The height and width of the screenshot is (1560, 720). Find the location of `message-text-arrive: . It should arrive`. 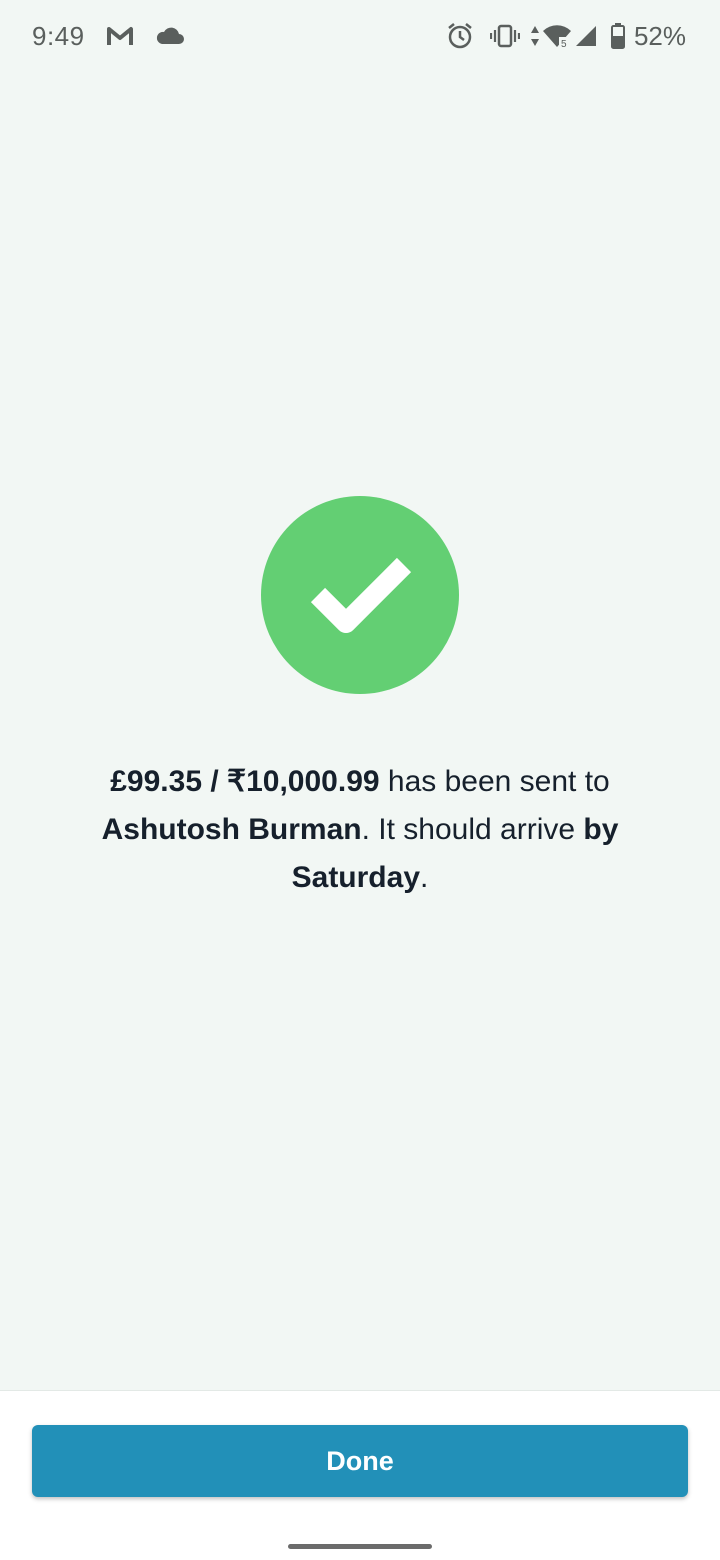

message-text-arrive: . It should arrive is located at coordinates (472, 829).